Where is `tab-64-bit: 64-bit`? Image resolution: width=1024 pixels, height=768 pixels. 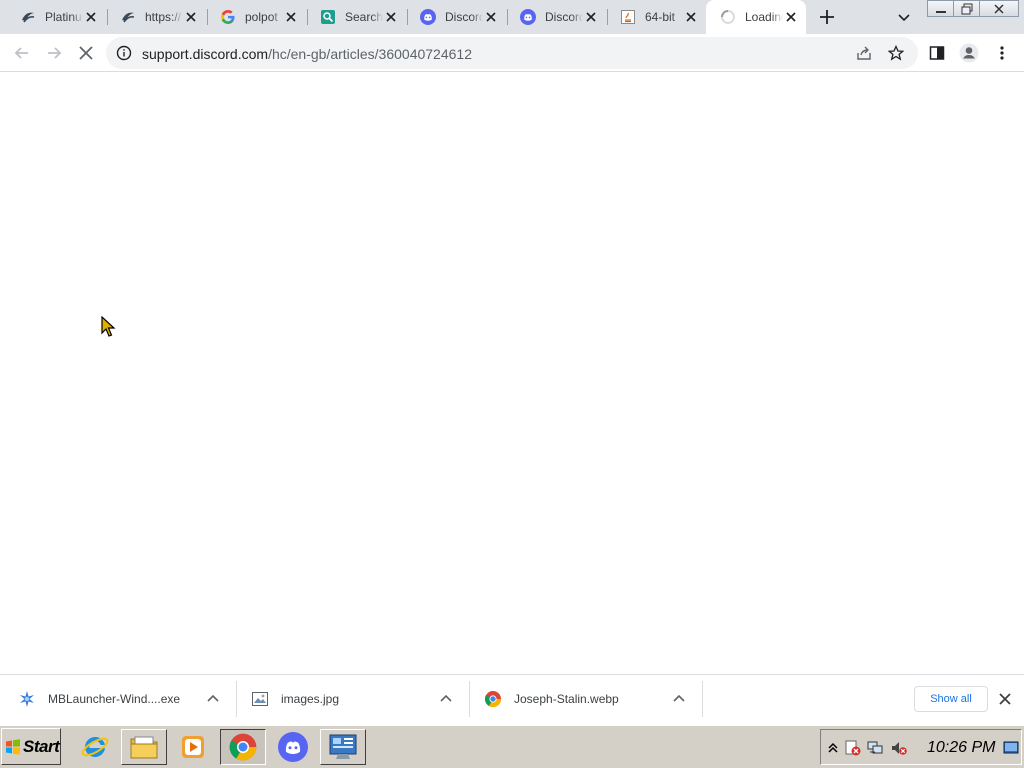
tab-64-bit: 64-bit is located at coordinates (656, 17).